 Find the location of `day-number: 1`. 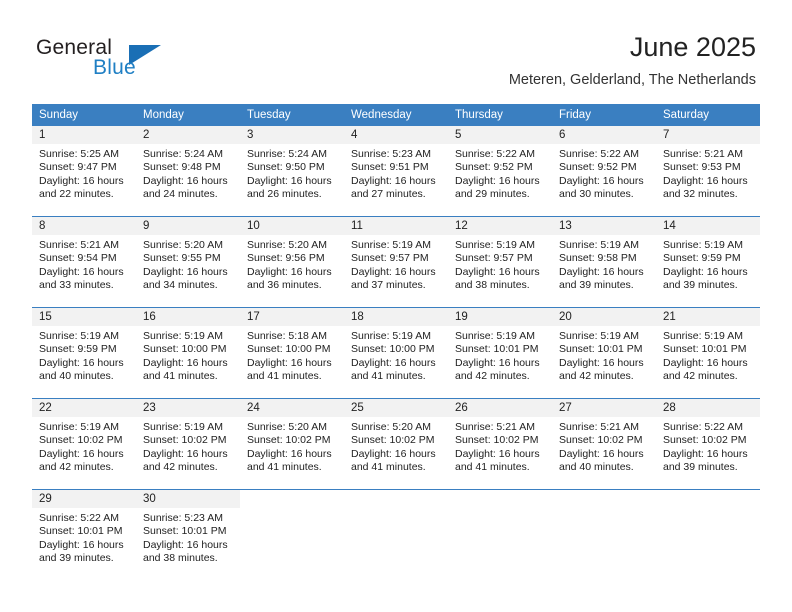

day-number: 1 is located at coordinates (84, 135).